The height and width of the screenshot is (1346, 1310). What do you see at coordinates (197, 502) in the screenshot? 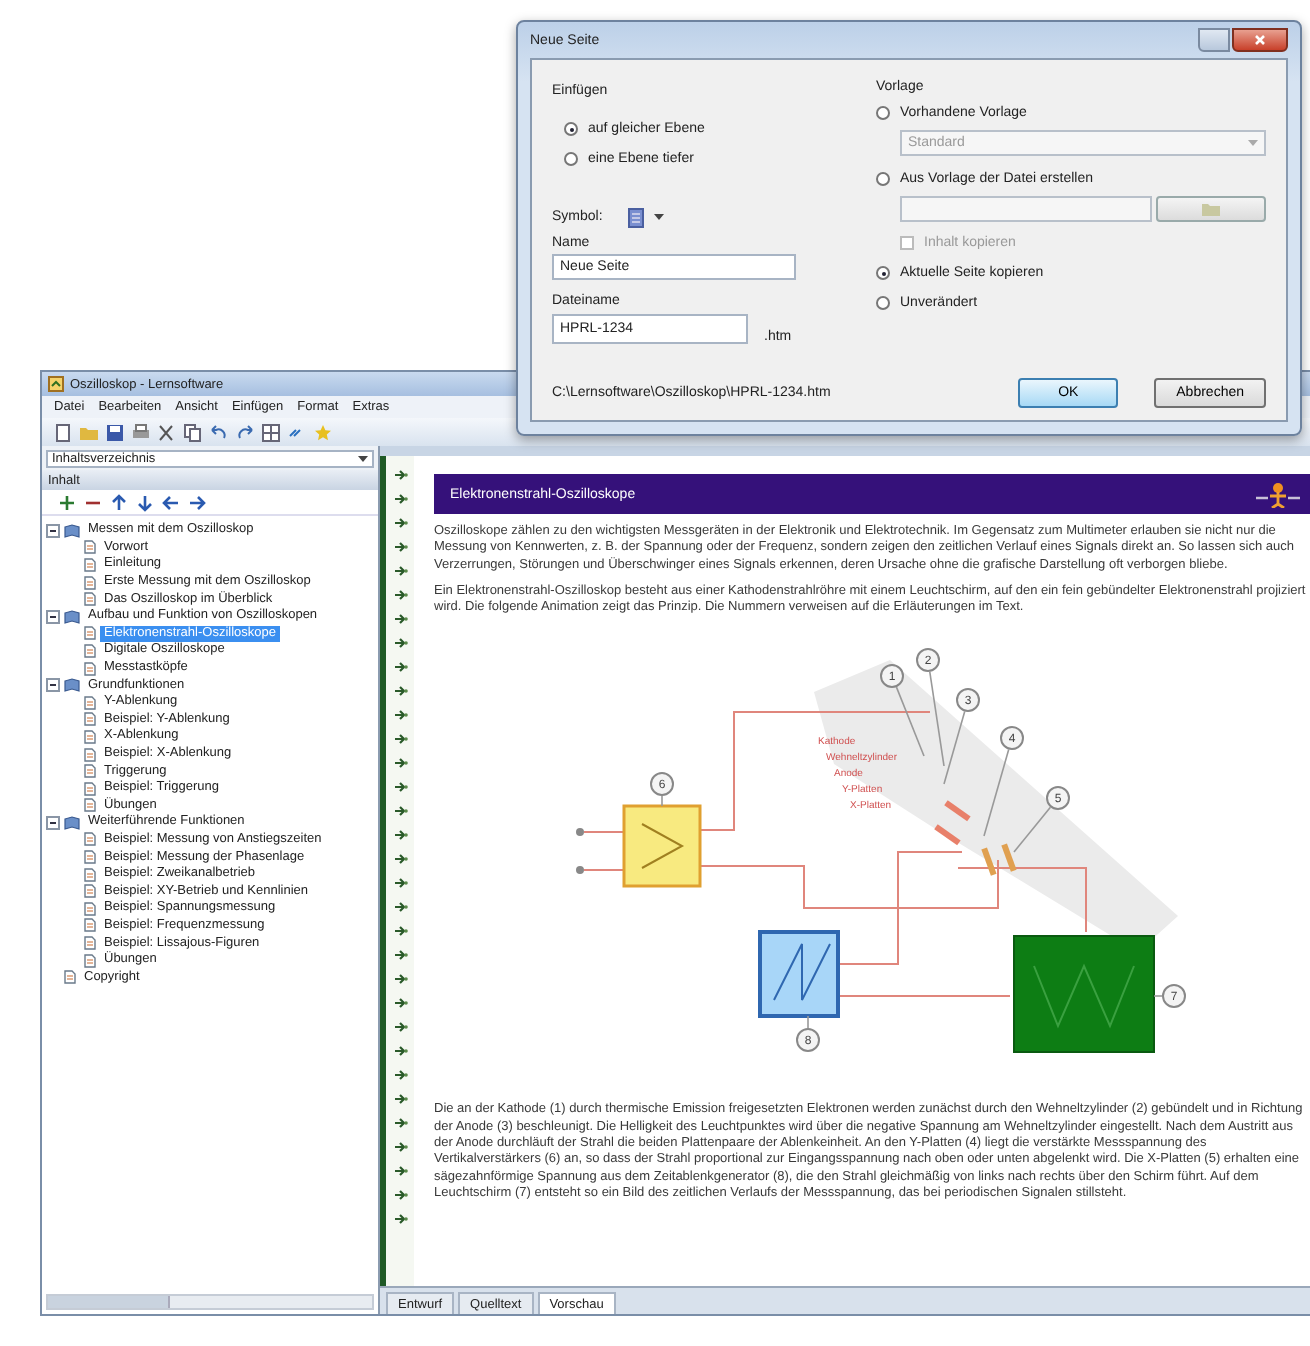
I see `arrow-right-icon` at bounding box center [197, 502].